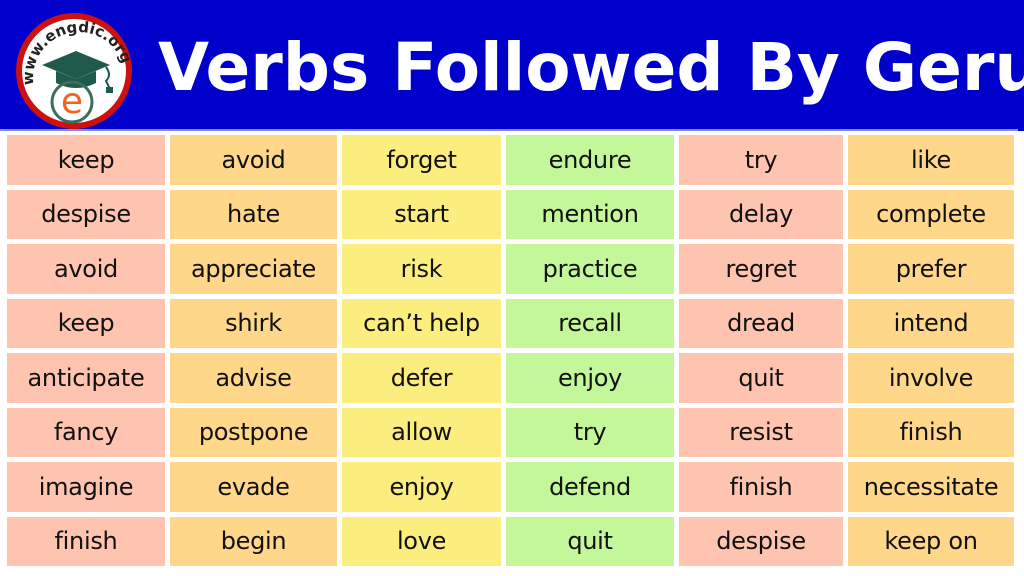 This screenshot has height=576, width=1024. What do you see at coordinates (590, 323) in the screenshot?
I see `verb-cell: recall` at bounding box center [590, 323].